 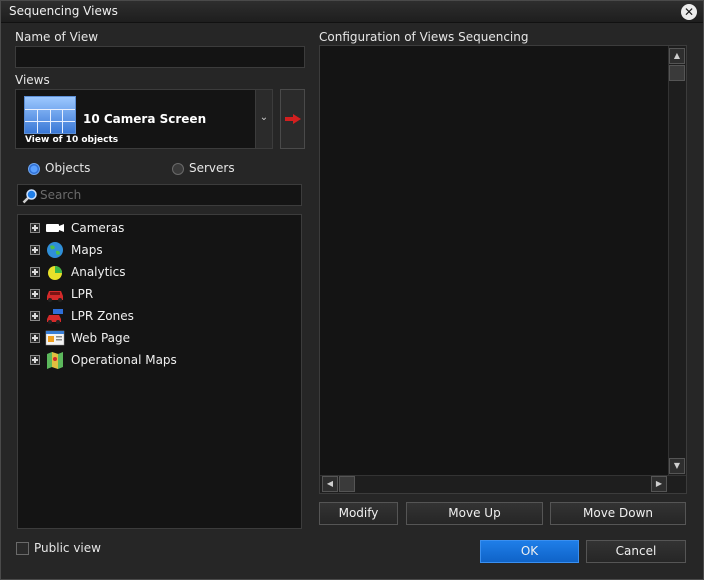 What do you see at coordinates (618, 513) in the screenshot?
I see `move-down-button: Move Down` at bounding box center [618, 513].